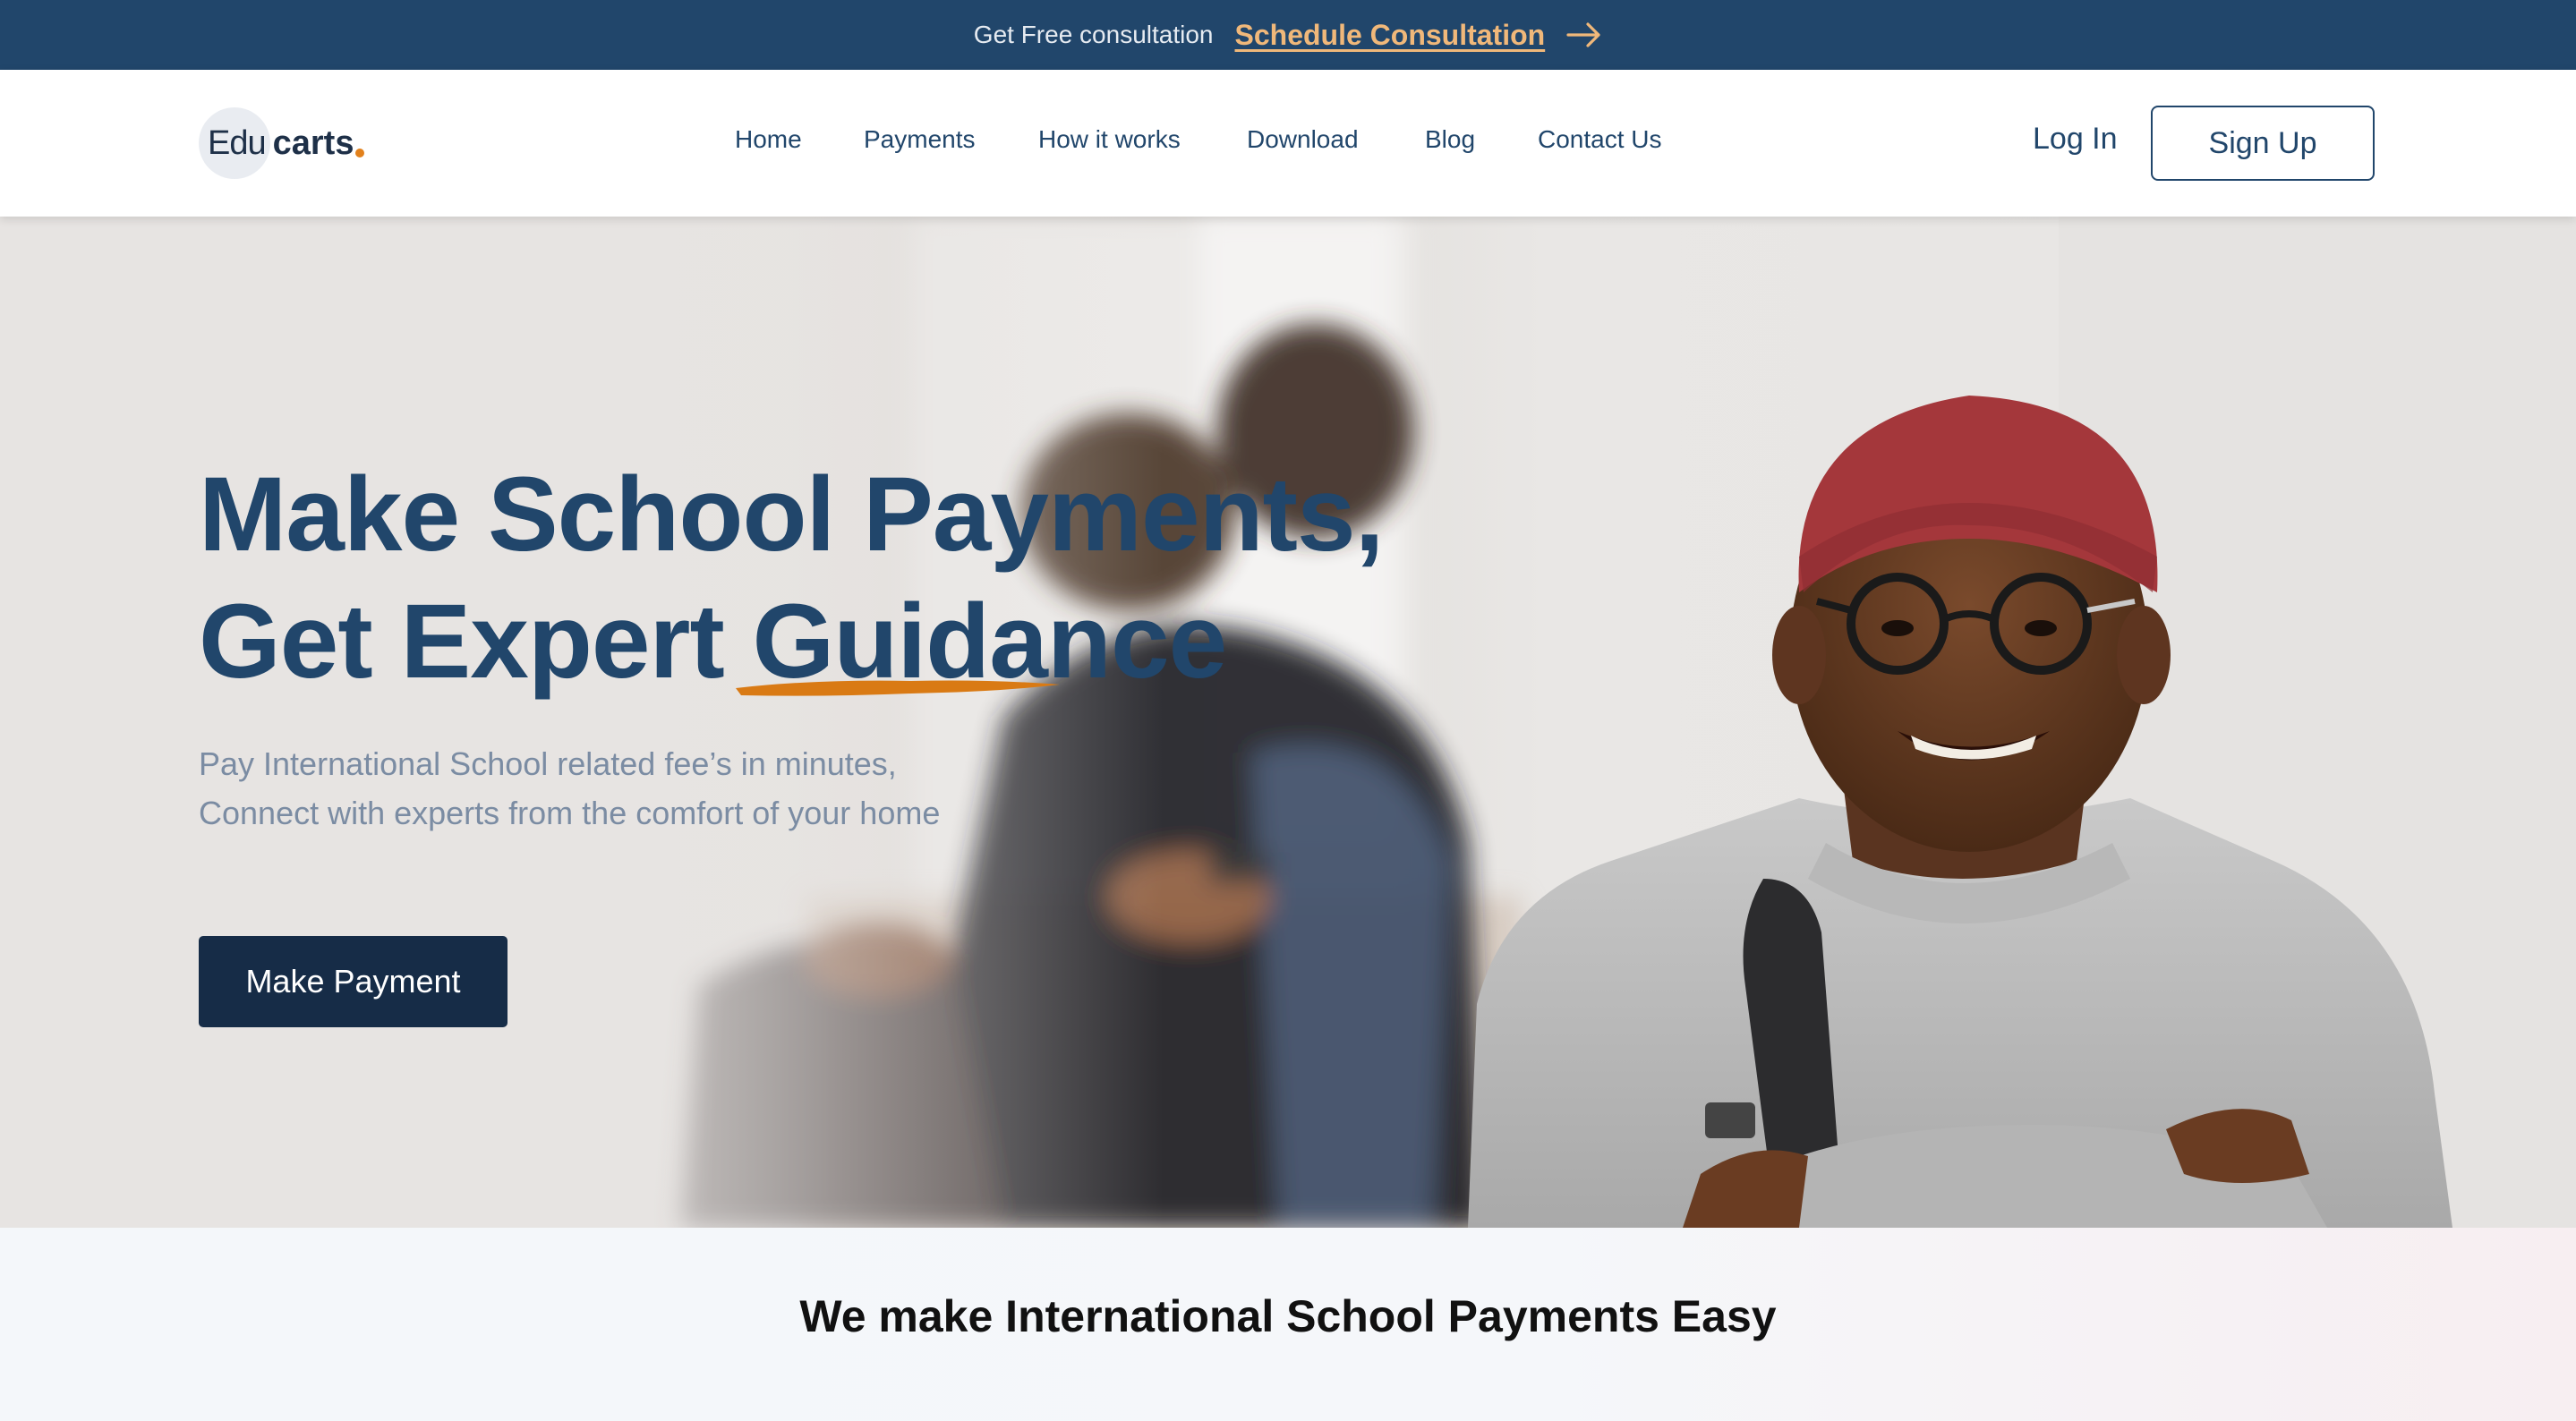 The height and width of the screenshot is (1421, 2576). What do you see at coordinates (1109, 139) in the screenshot?
I see `nav-item-how-it-works: How it works` at bounding box center [1109, 139].